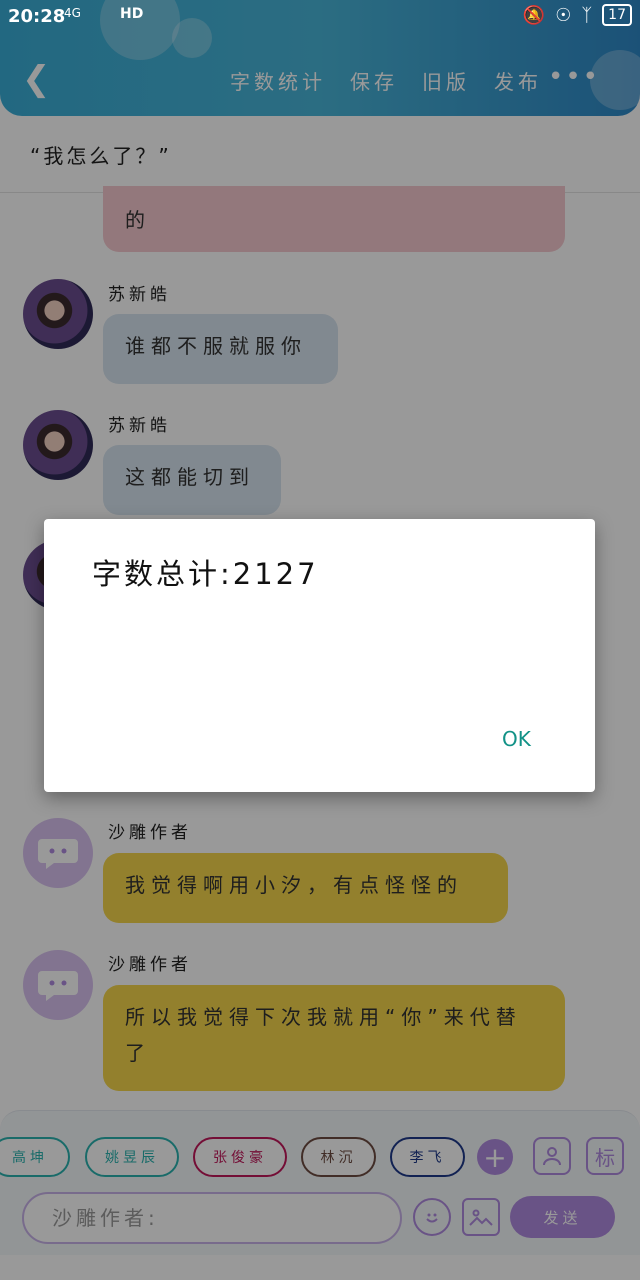 This screenshot has width=640, height=1280. I want to click on network-hd: HD, so click(132, 14).